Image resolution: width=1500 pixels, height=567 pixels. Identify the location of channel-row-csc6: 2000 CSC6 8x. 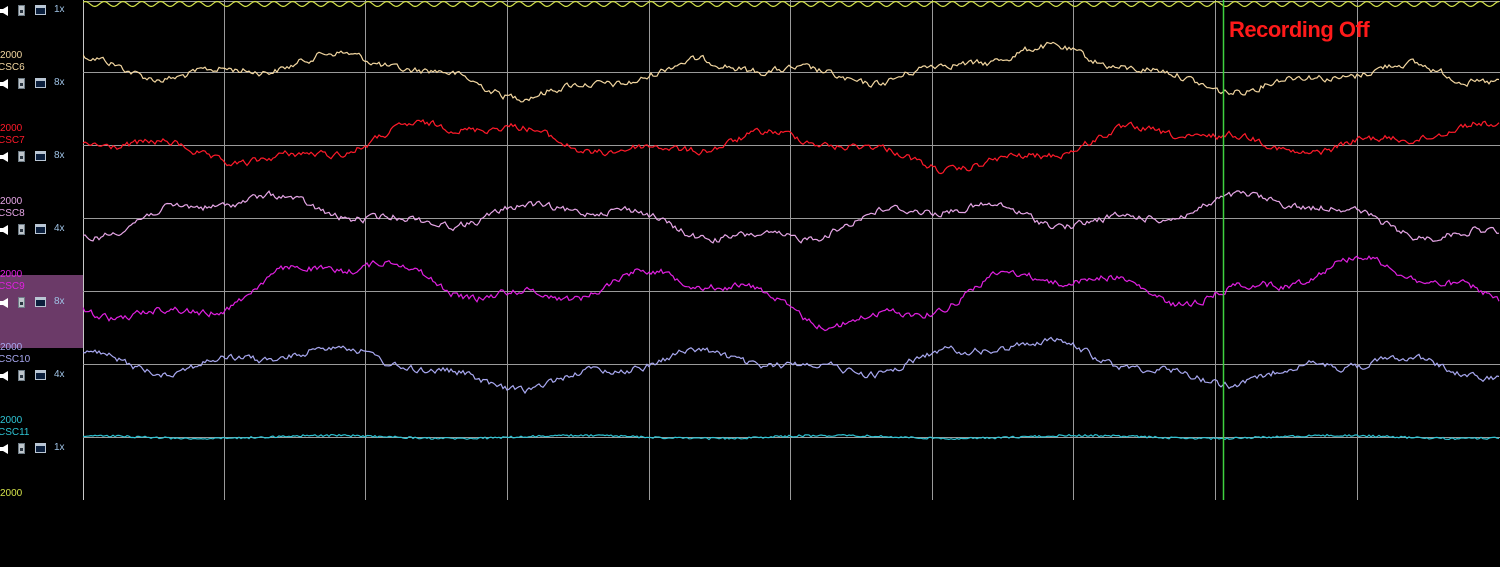
(41, 89).